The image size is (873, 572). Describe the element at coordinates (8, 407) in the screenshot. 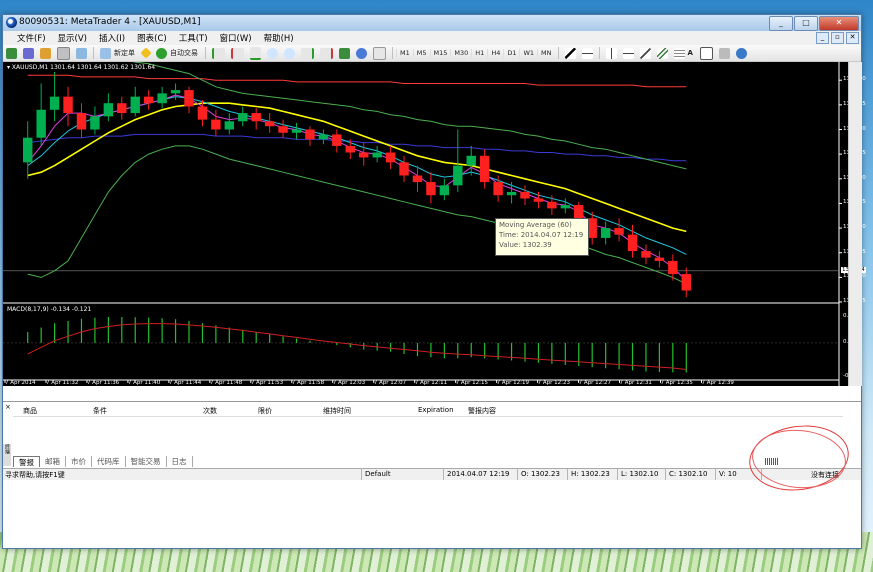

I see `terminal-close-icon: ×` at that location.